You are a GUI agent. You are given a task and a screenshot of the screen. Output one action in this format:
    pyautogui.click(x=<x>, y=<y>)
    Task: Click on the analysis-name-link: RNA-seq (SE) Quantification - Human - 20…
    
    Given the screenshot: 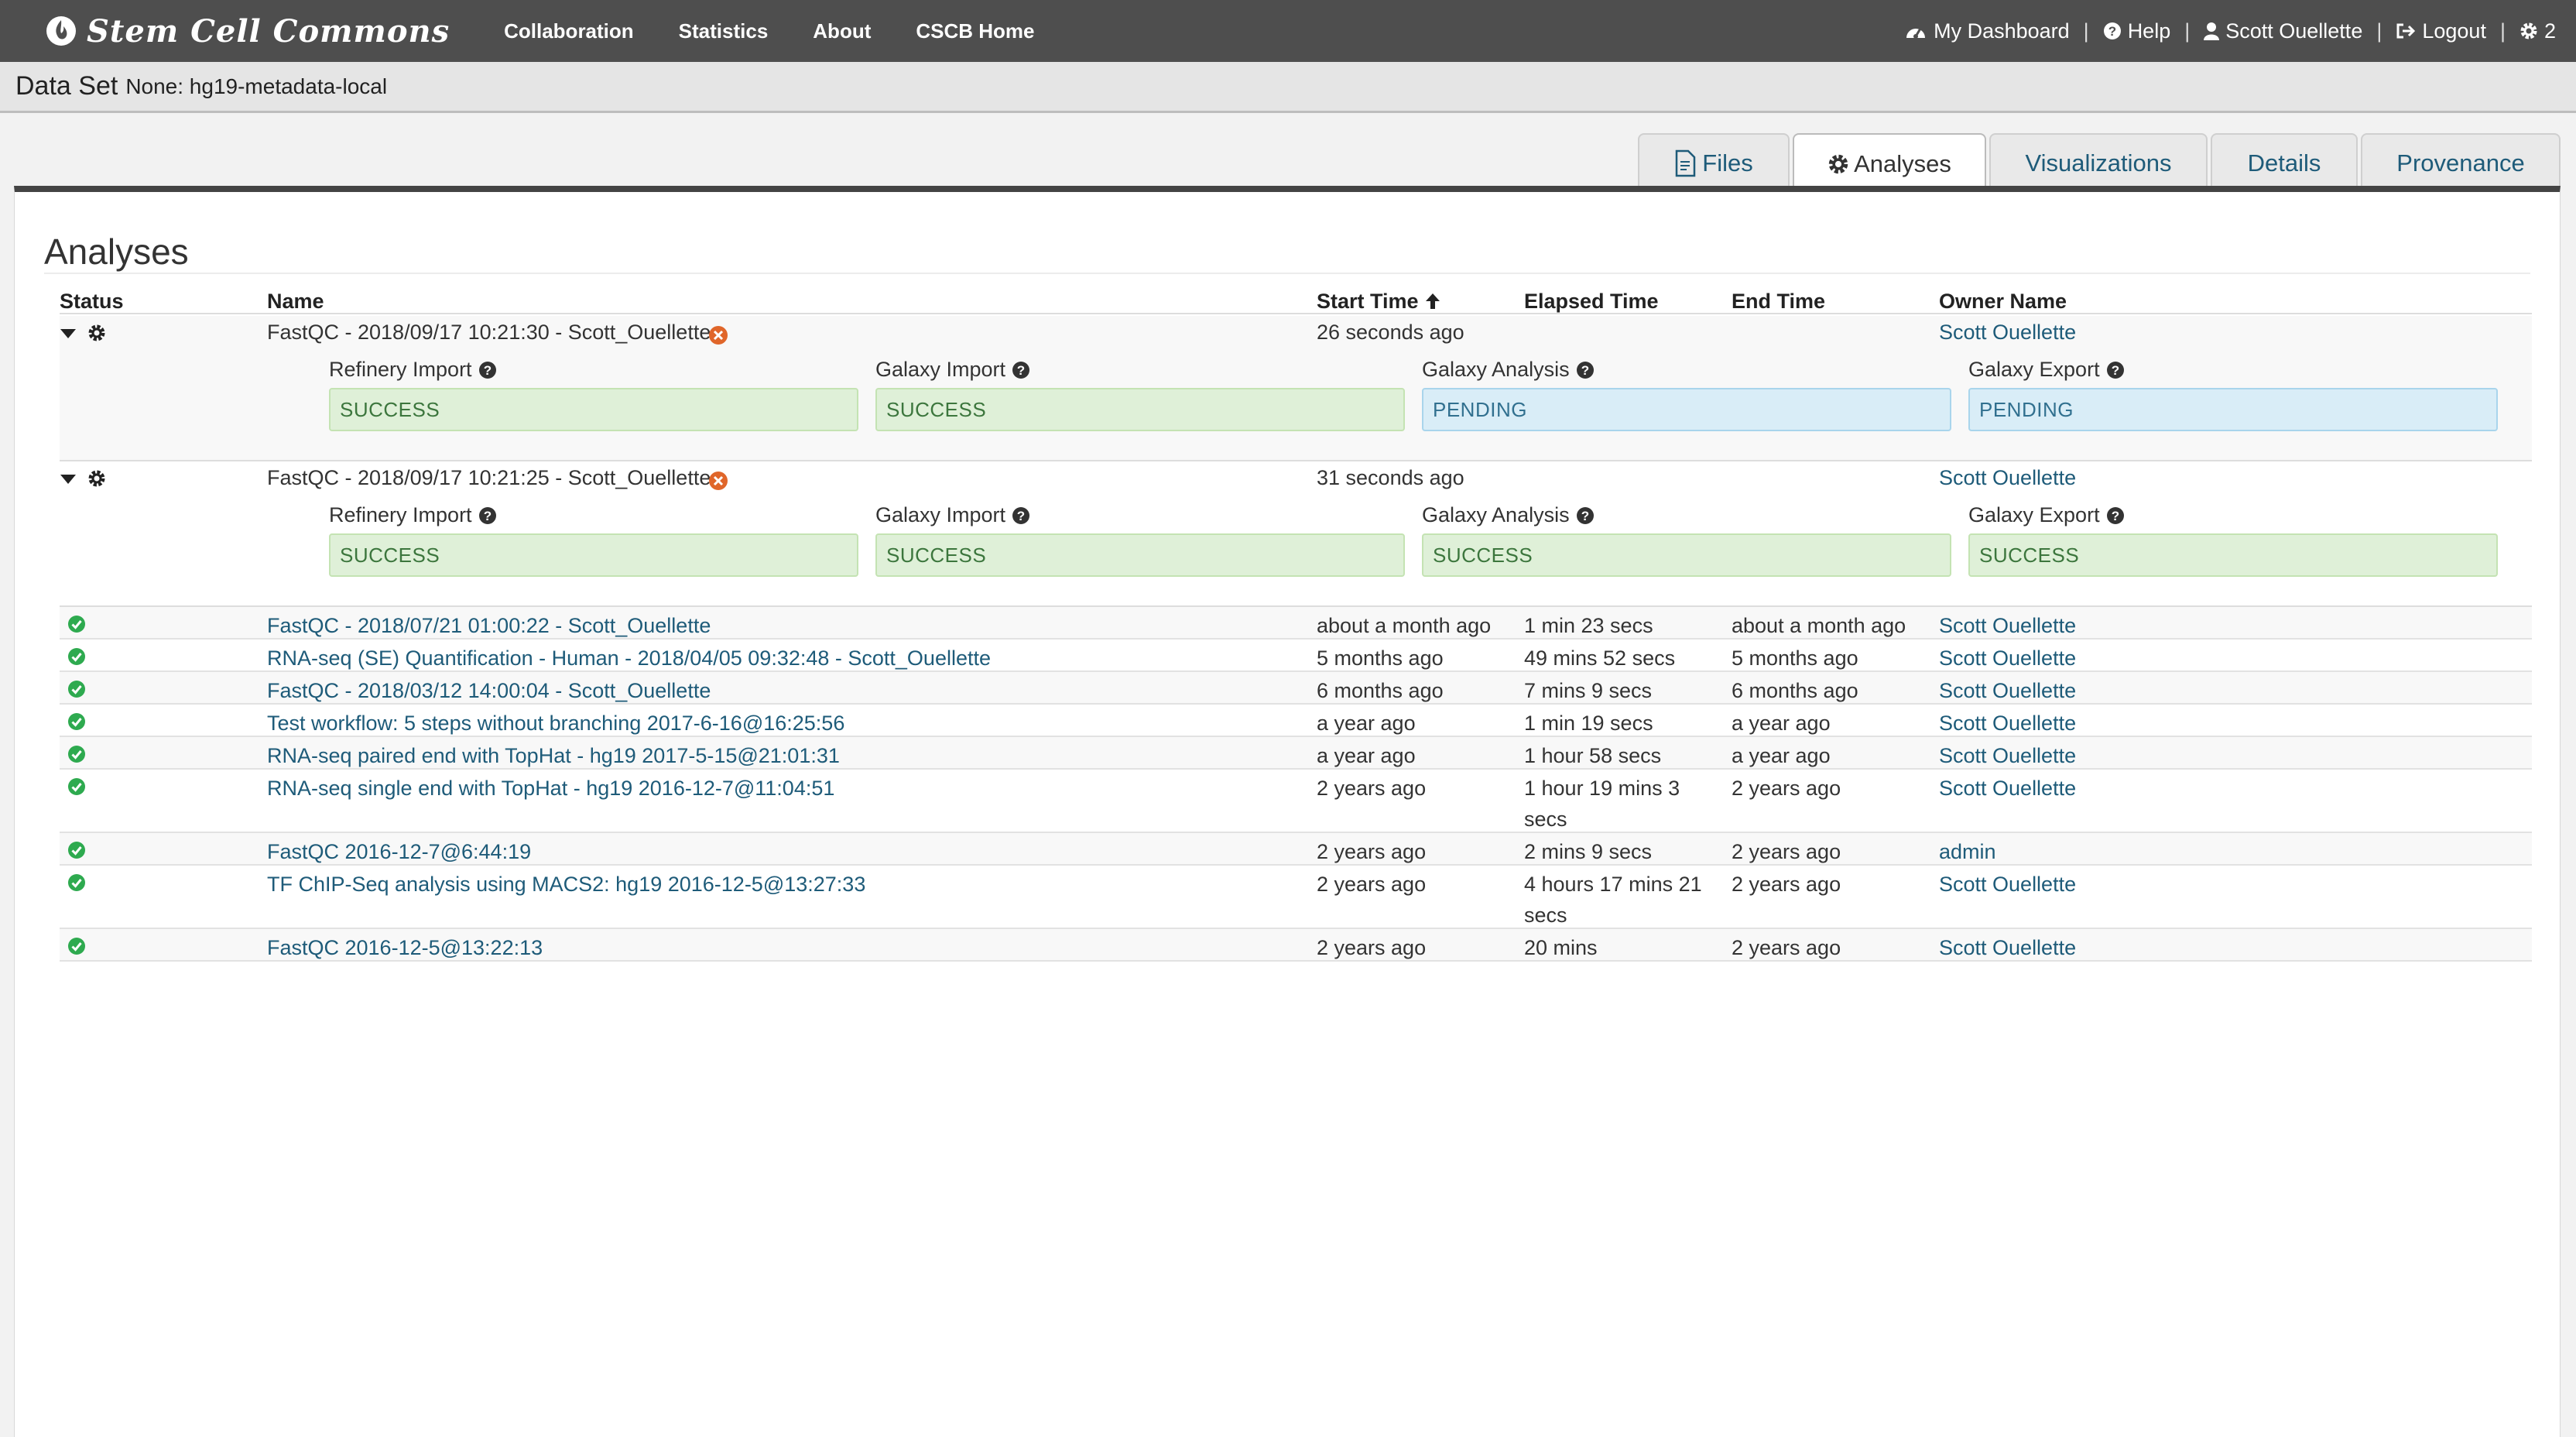 What is the action you would take?
    pyautogui.click(x=629, y=658)
    